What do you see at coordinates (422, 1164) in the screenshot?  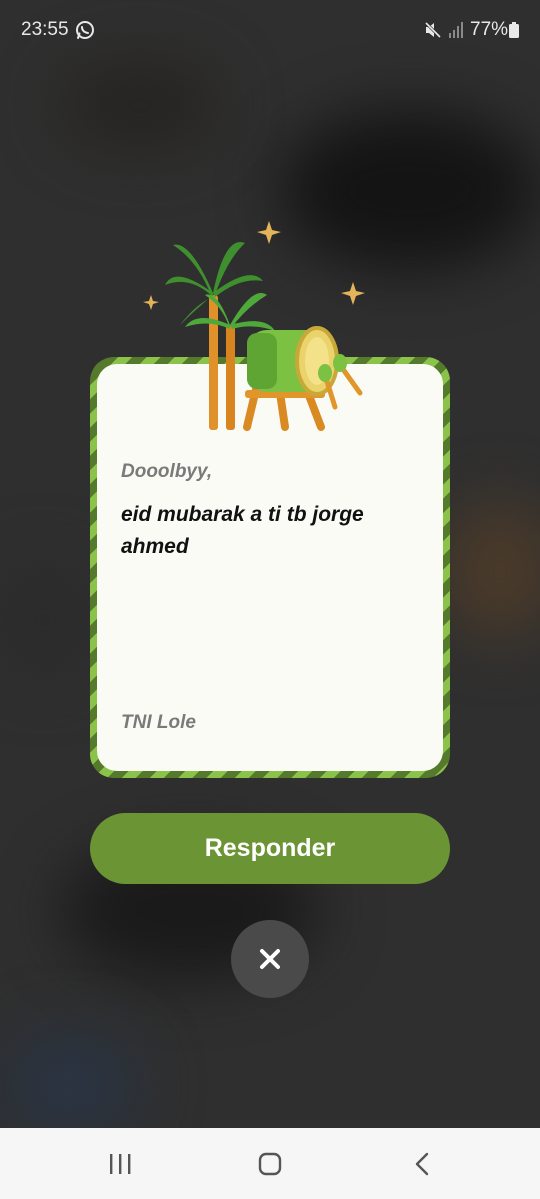 I see `back-icon` at bounding box center [422, 1164].